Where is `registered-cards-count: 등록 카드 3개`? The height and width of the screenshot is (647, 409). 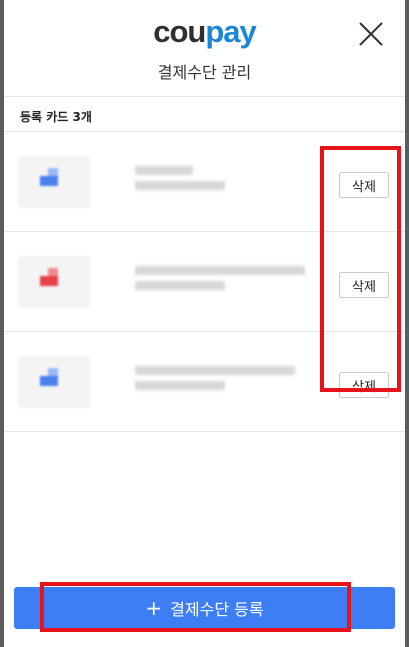
registered-cards-count: 등록 카드 3개 is located at coordinates (204, 114).